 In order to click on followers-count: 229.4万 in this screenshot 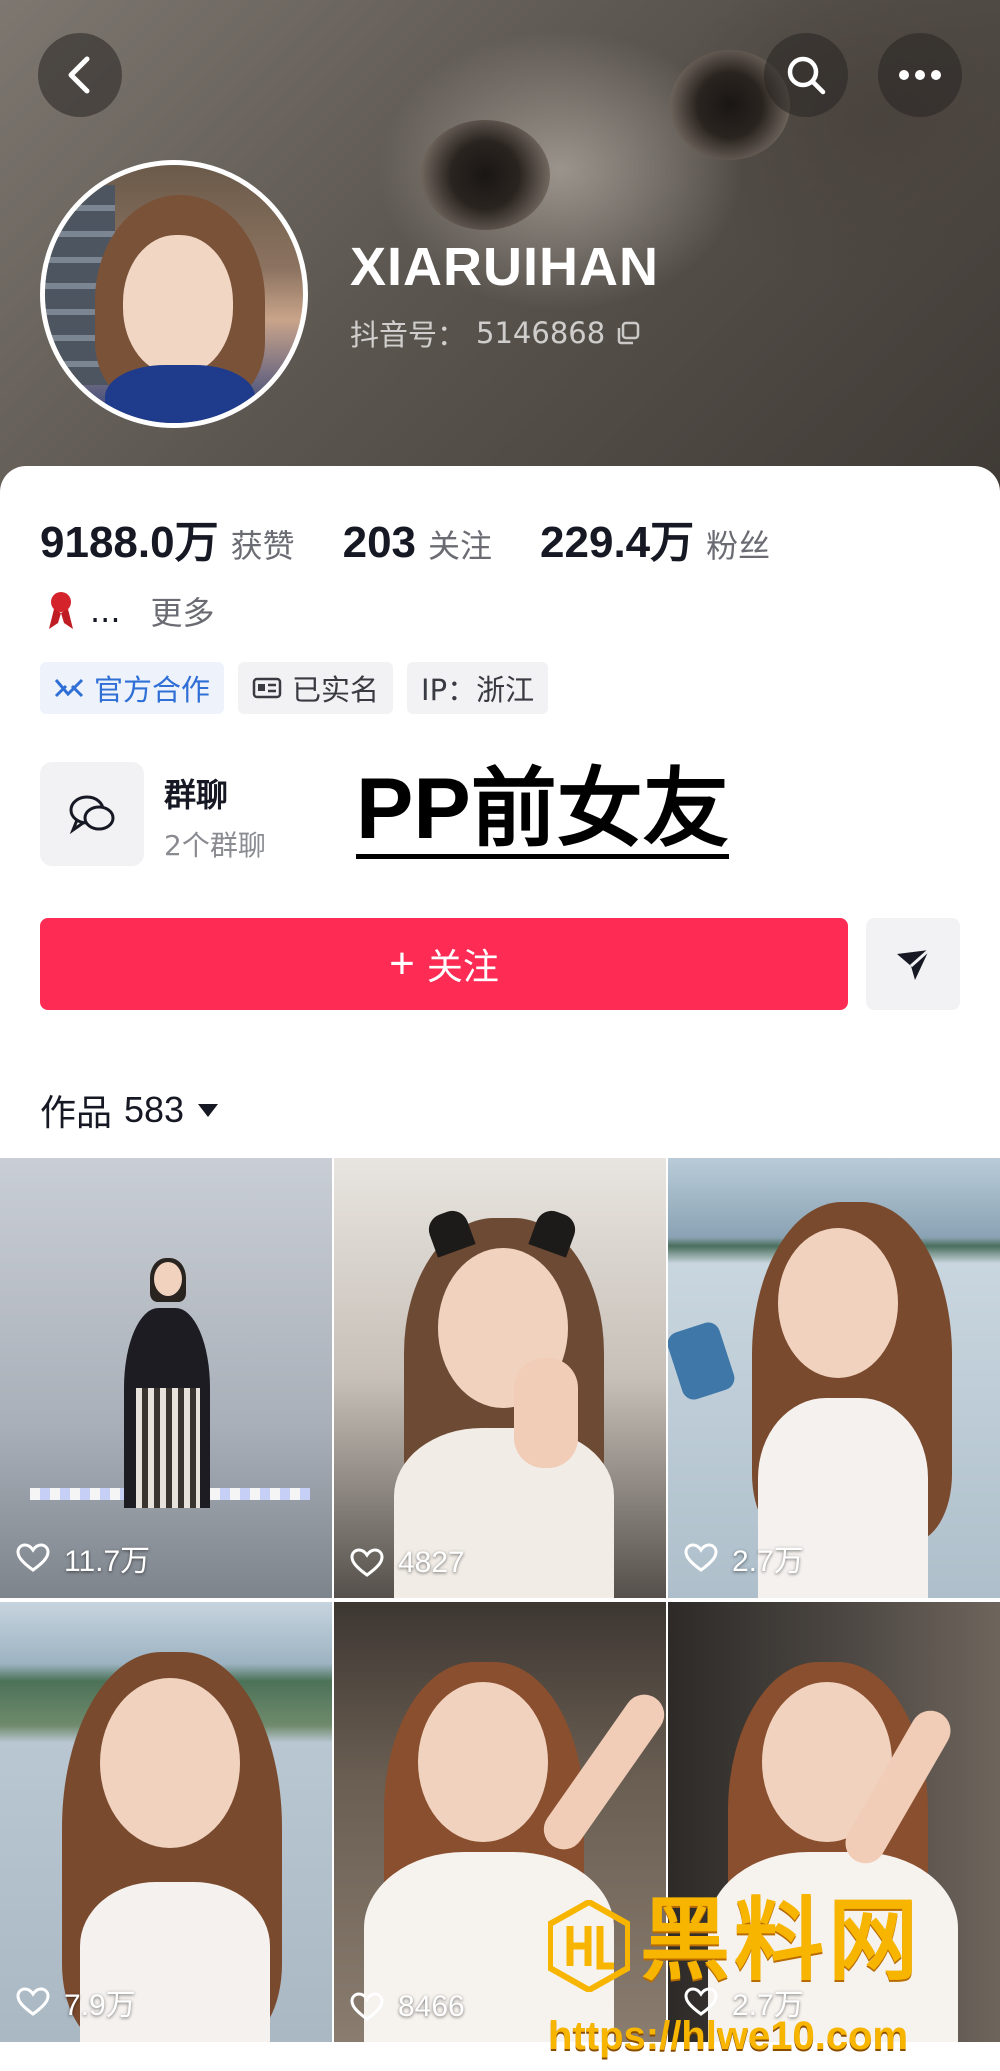, I will do `click(617, 538)`.